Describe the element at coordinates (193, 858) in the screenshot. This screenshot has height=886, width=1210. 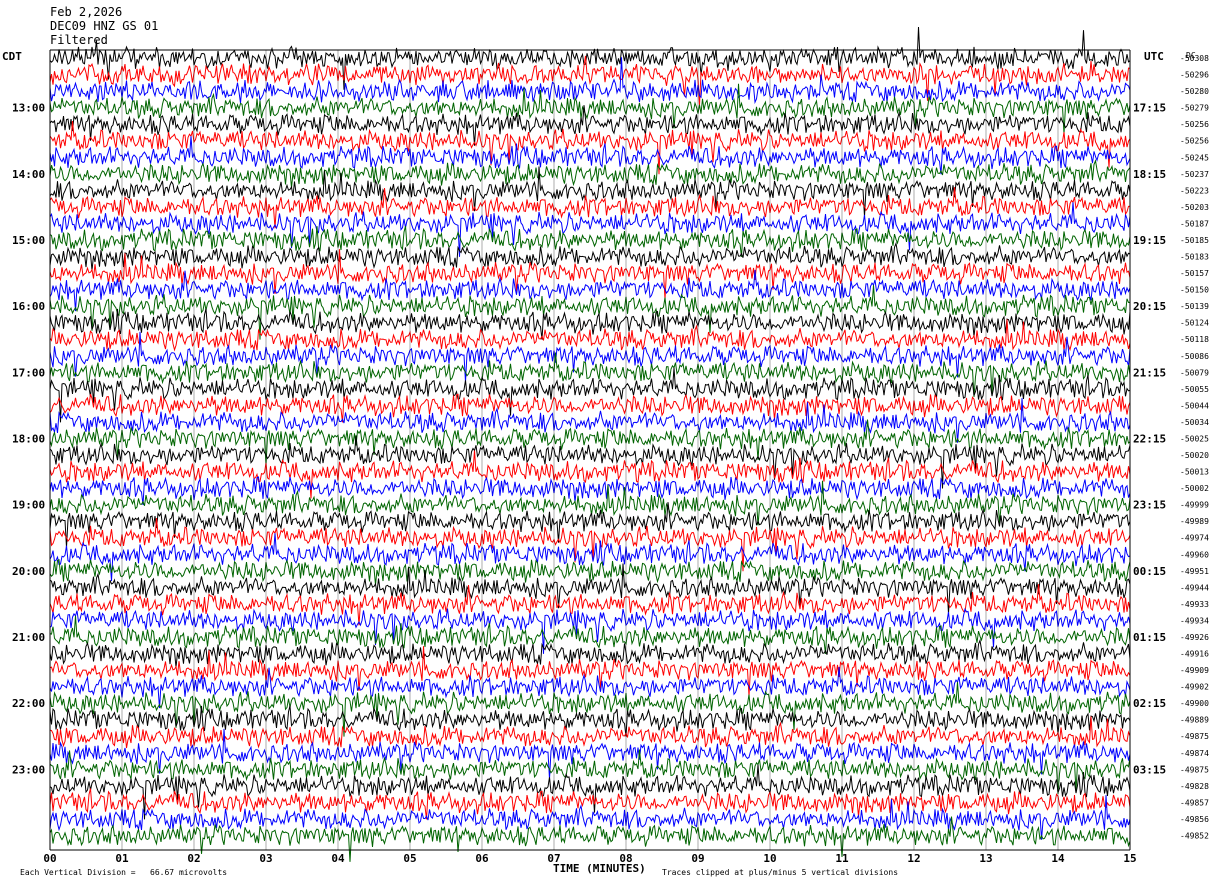
I see `x-tick-label: 02` at that location.